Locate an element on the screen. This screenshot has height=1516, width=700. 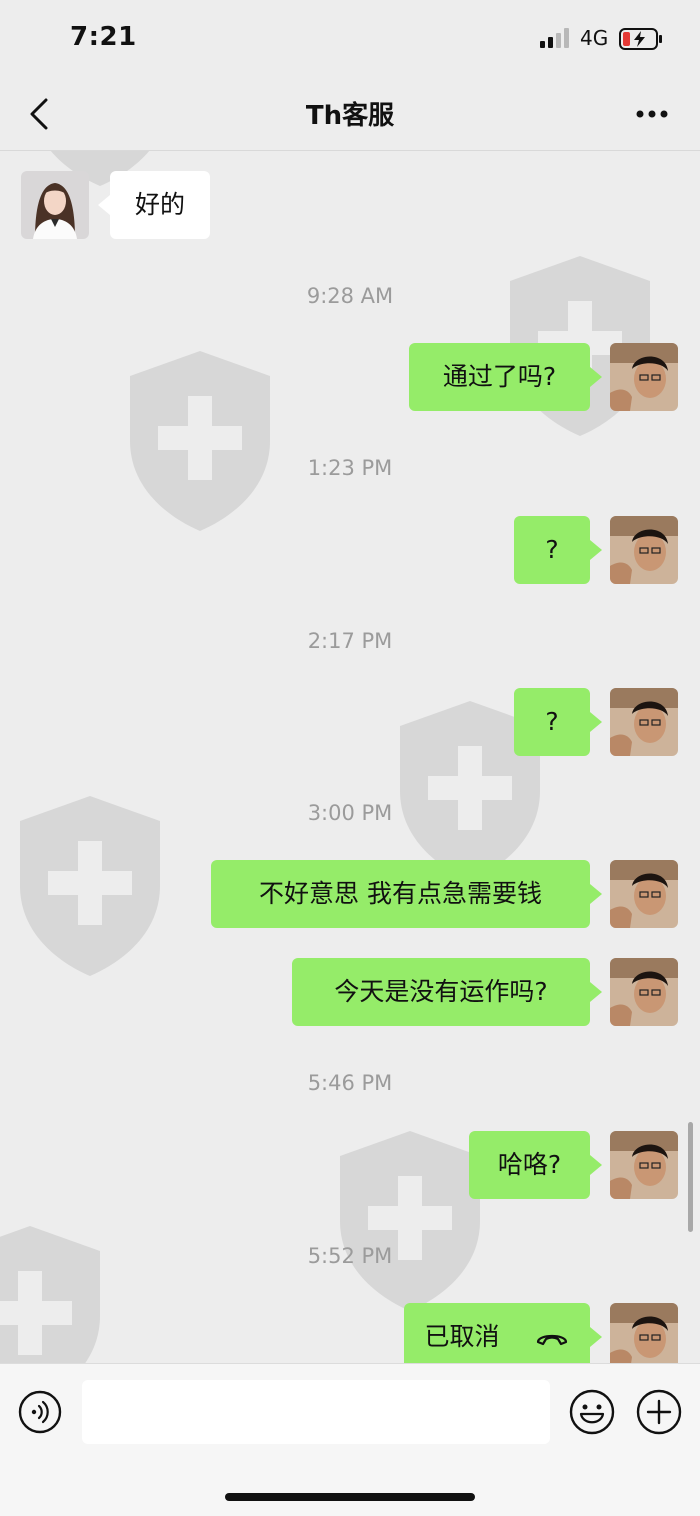
message-timestamp: 9:28 AM is located at coordinates (350, 296).